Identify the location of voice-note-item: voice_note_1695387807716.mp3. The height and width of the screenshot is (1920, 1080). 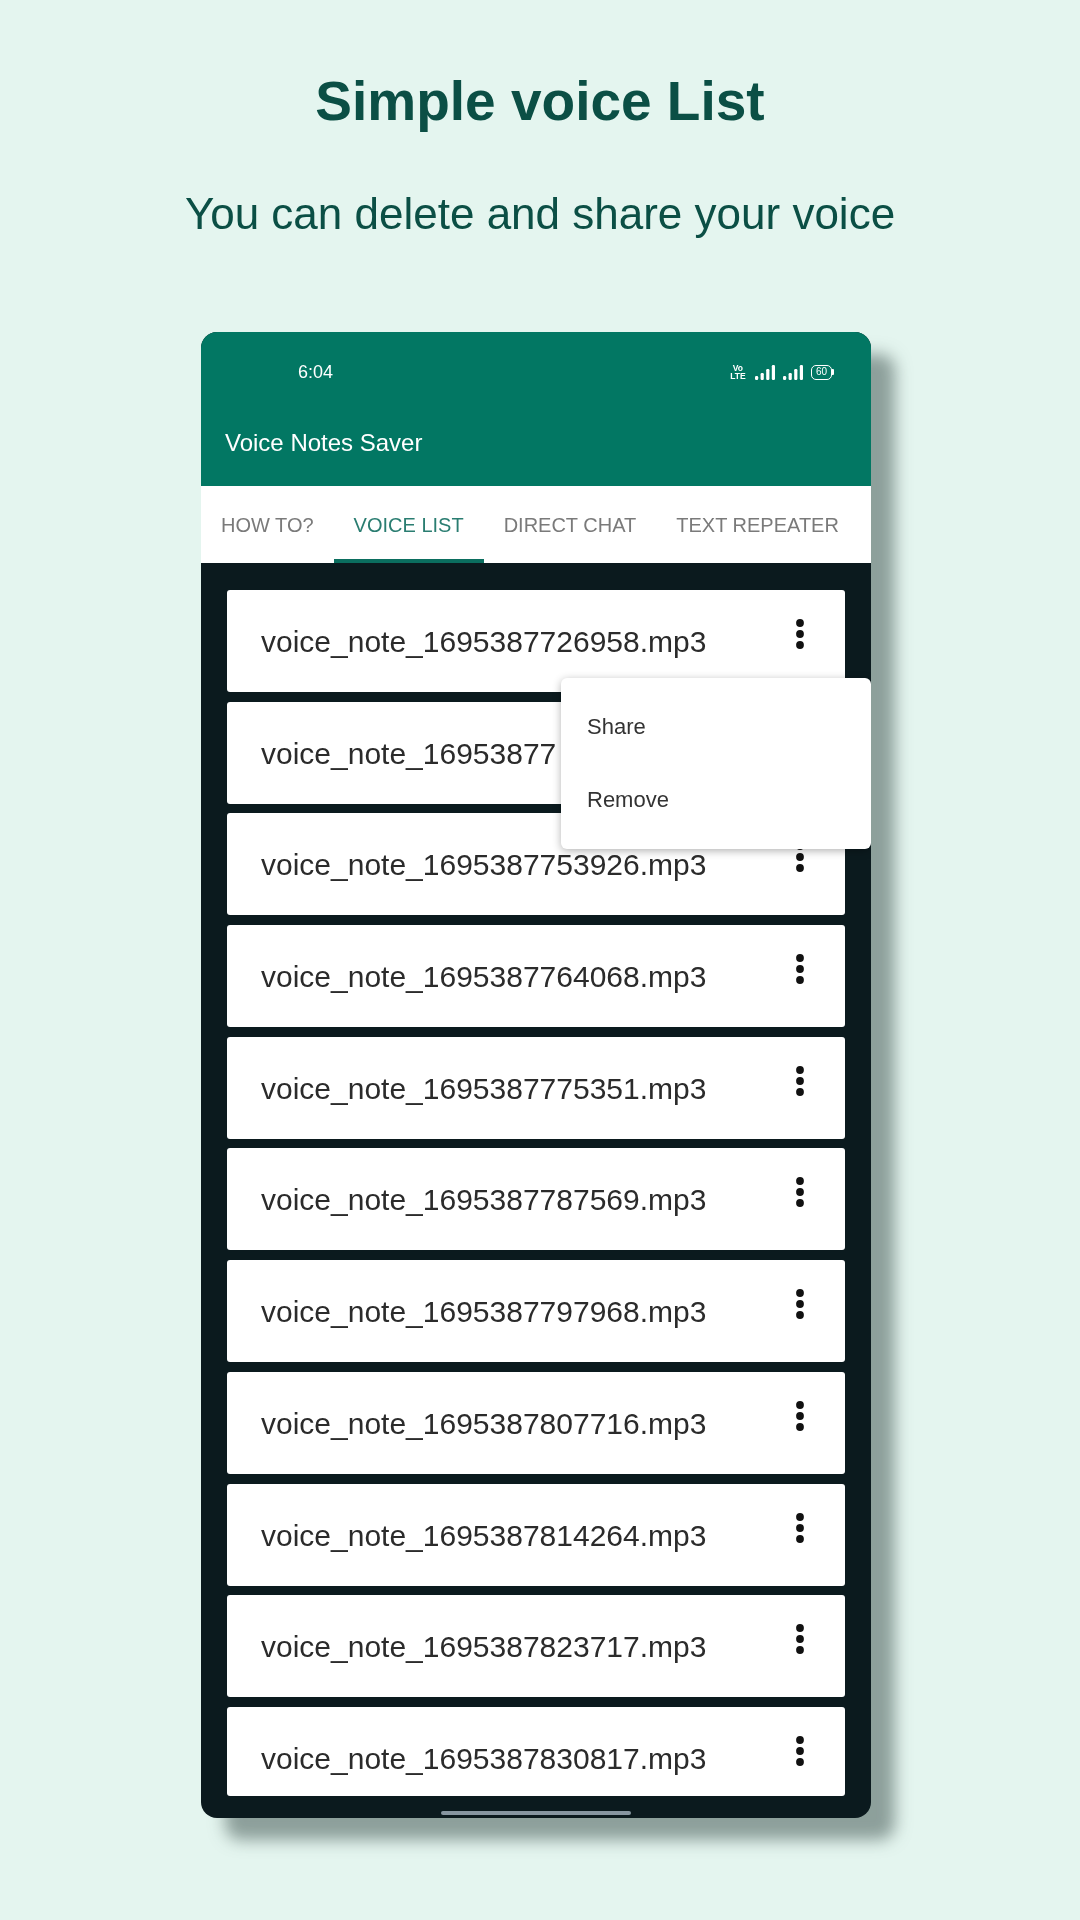
(536, 1422).